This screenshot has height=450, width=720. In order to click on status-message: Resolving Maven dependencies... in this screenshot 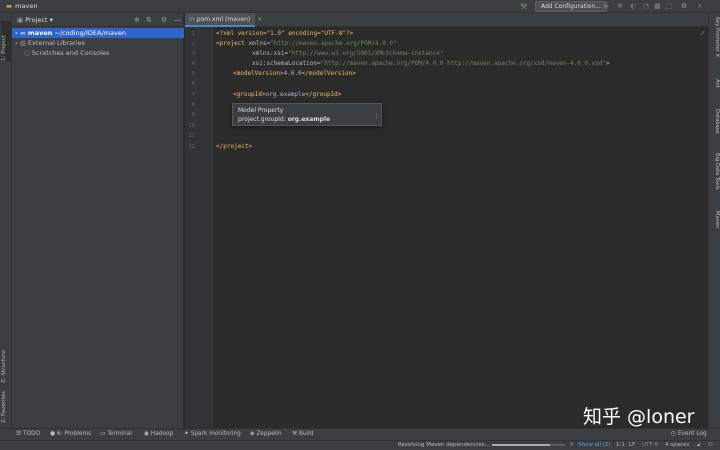, I will do `click(444, 445)`.